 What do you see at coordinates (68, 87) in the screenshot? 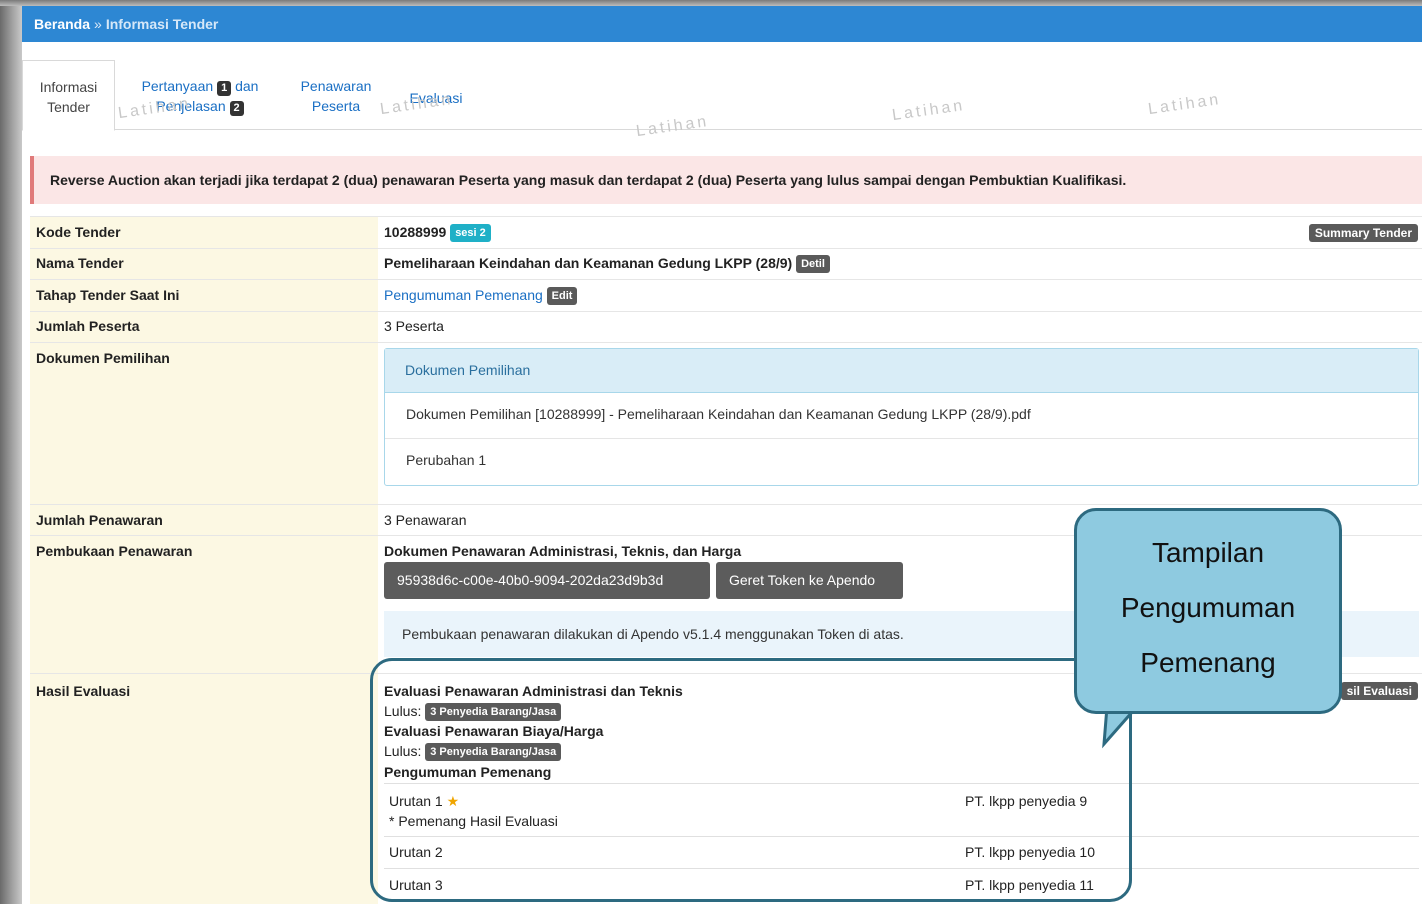
I see `tab-label-line: Informasi` at bounding box center [68, 87].